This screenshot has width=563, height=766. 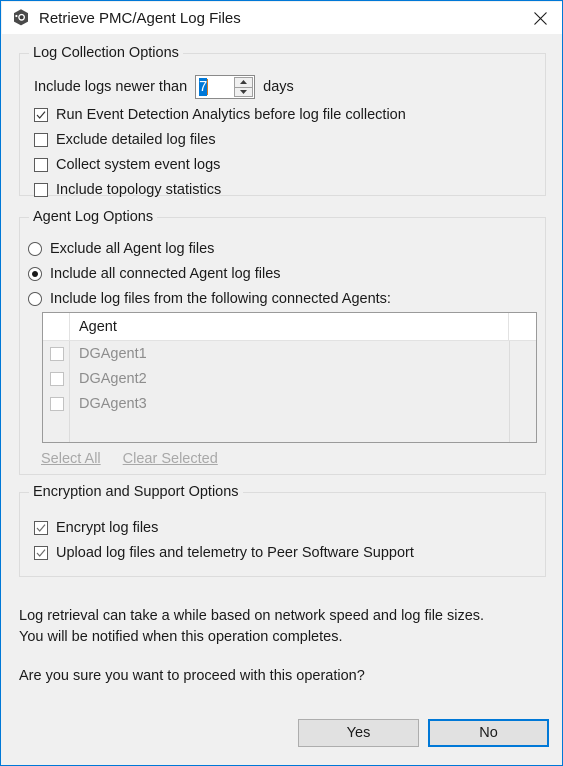 I want to click on row-agent-name: DGAgent2, so click(x=113, y=378).